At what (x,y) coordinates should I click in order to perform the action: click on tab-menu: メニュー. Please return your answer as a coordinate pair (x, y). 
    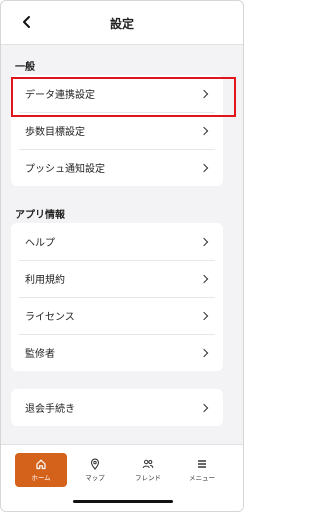
    Looking at the image, I should click on (202, 470).